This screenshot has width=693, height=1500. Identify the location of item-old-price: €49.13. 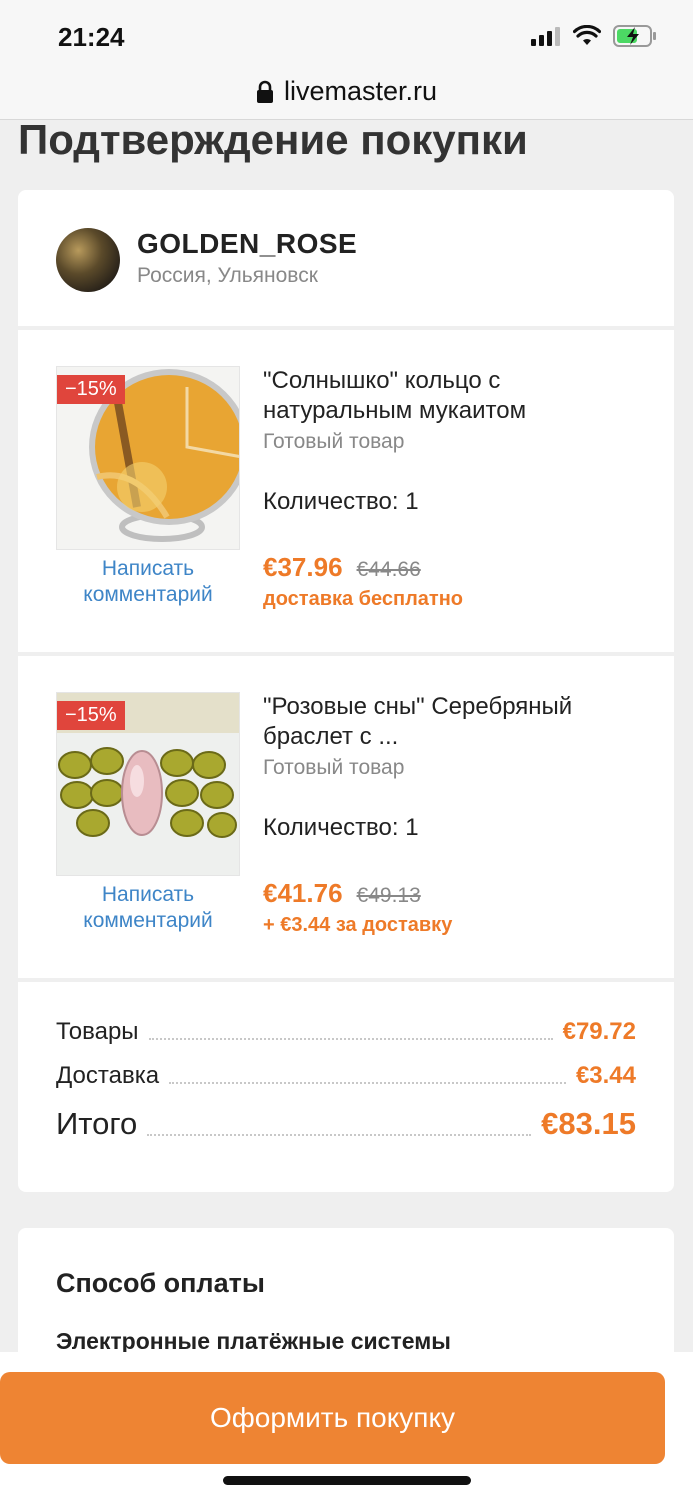
(388, 895).